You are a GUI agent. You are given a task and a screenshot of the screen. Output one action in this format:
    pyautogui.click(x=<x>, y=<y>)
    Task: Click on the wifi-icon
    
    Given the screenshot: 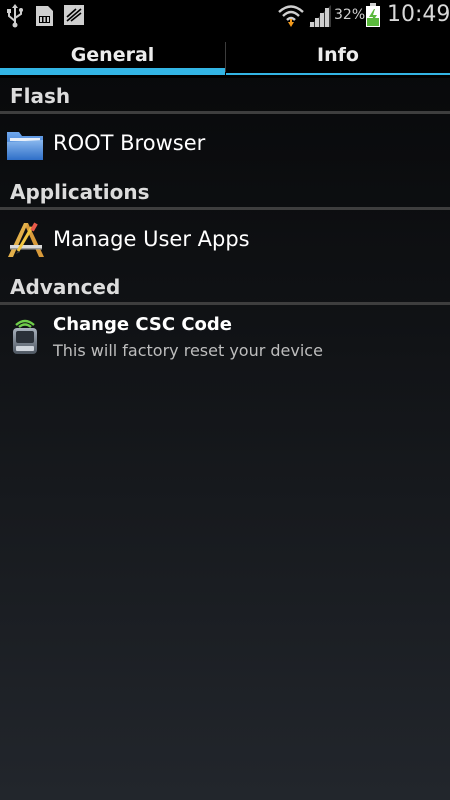 What is the action you would take?
    pyautogui.click(x=291, y=16)
    